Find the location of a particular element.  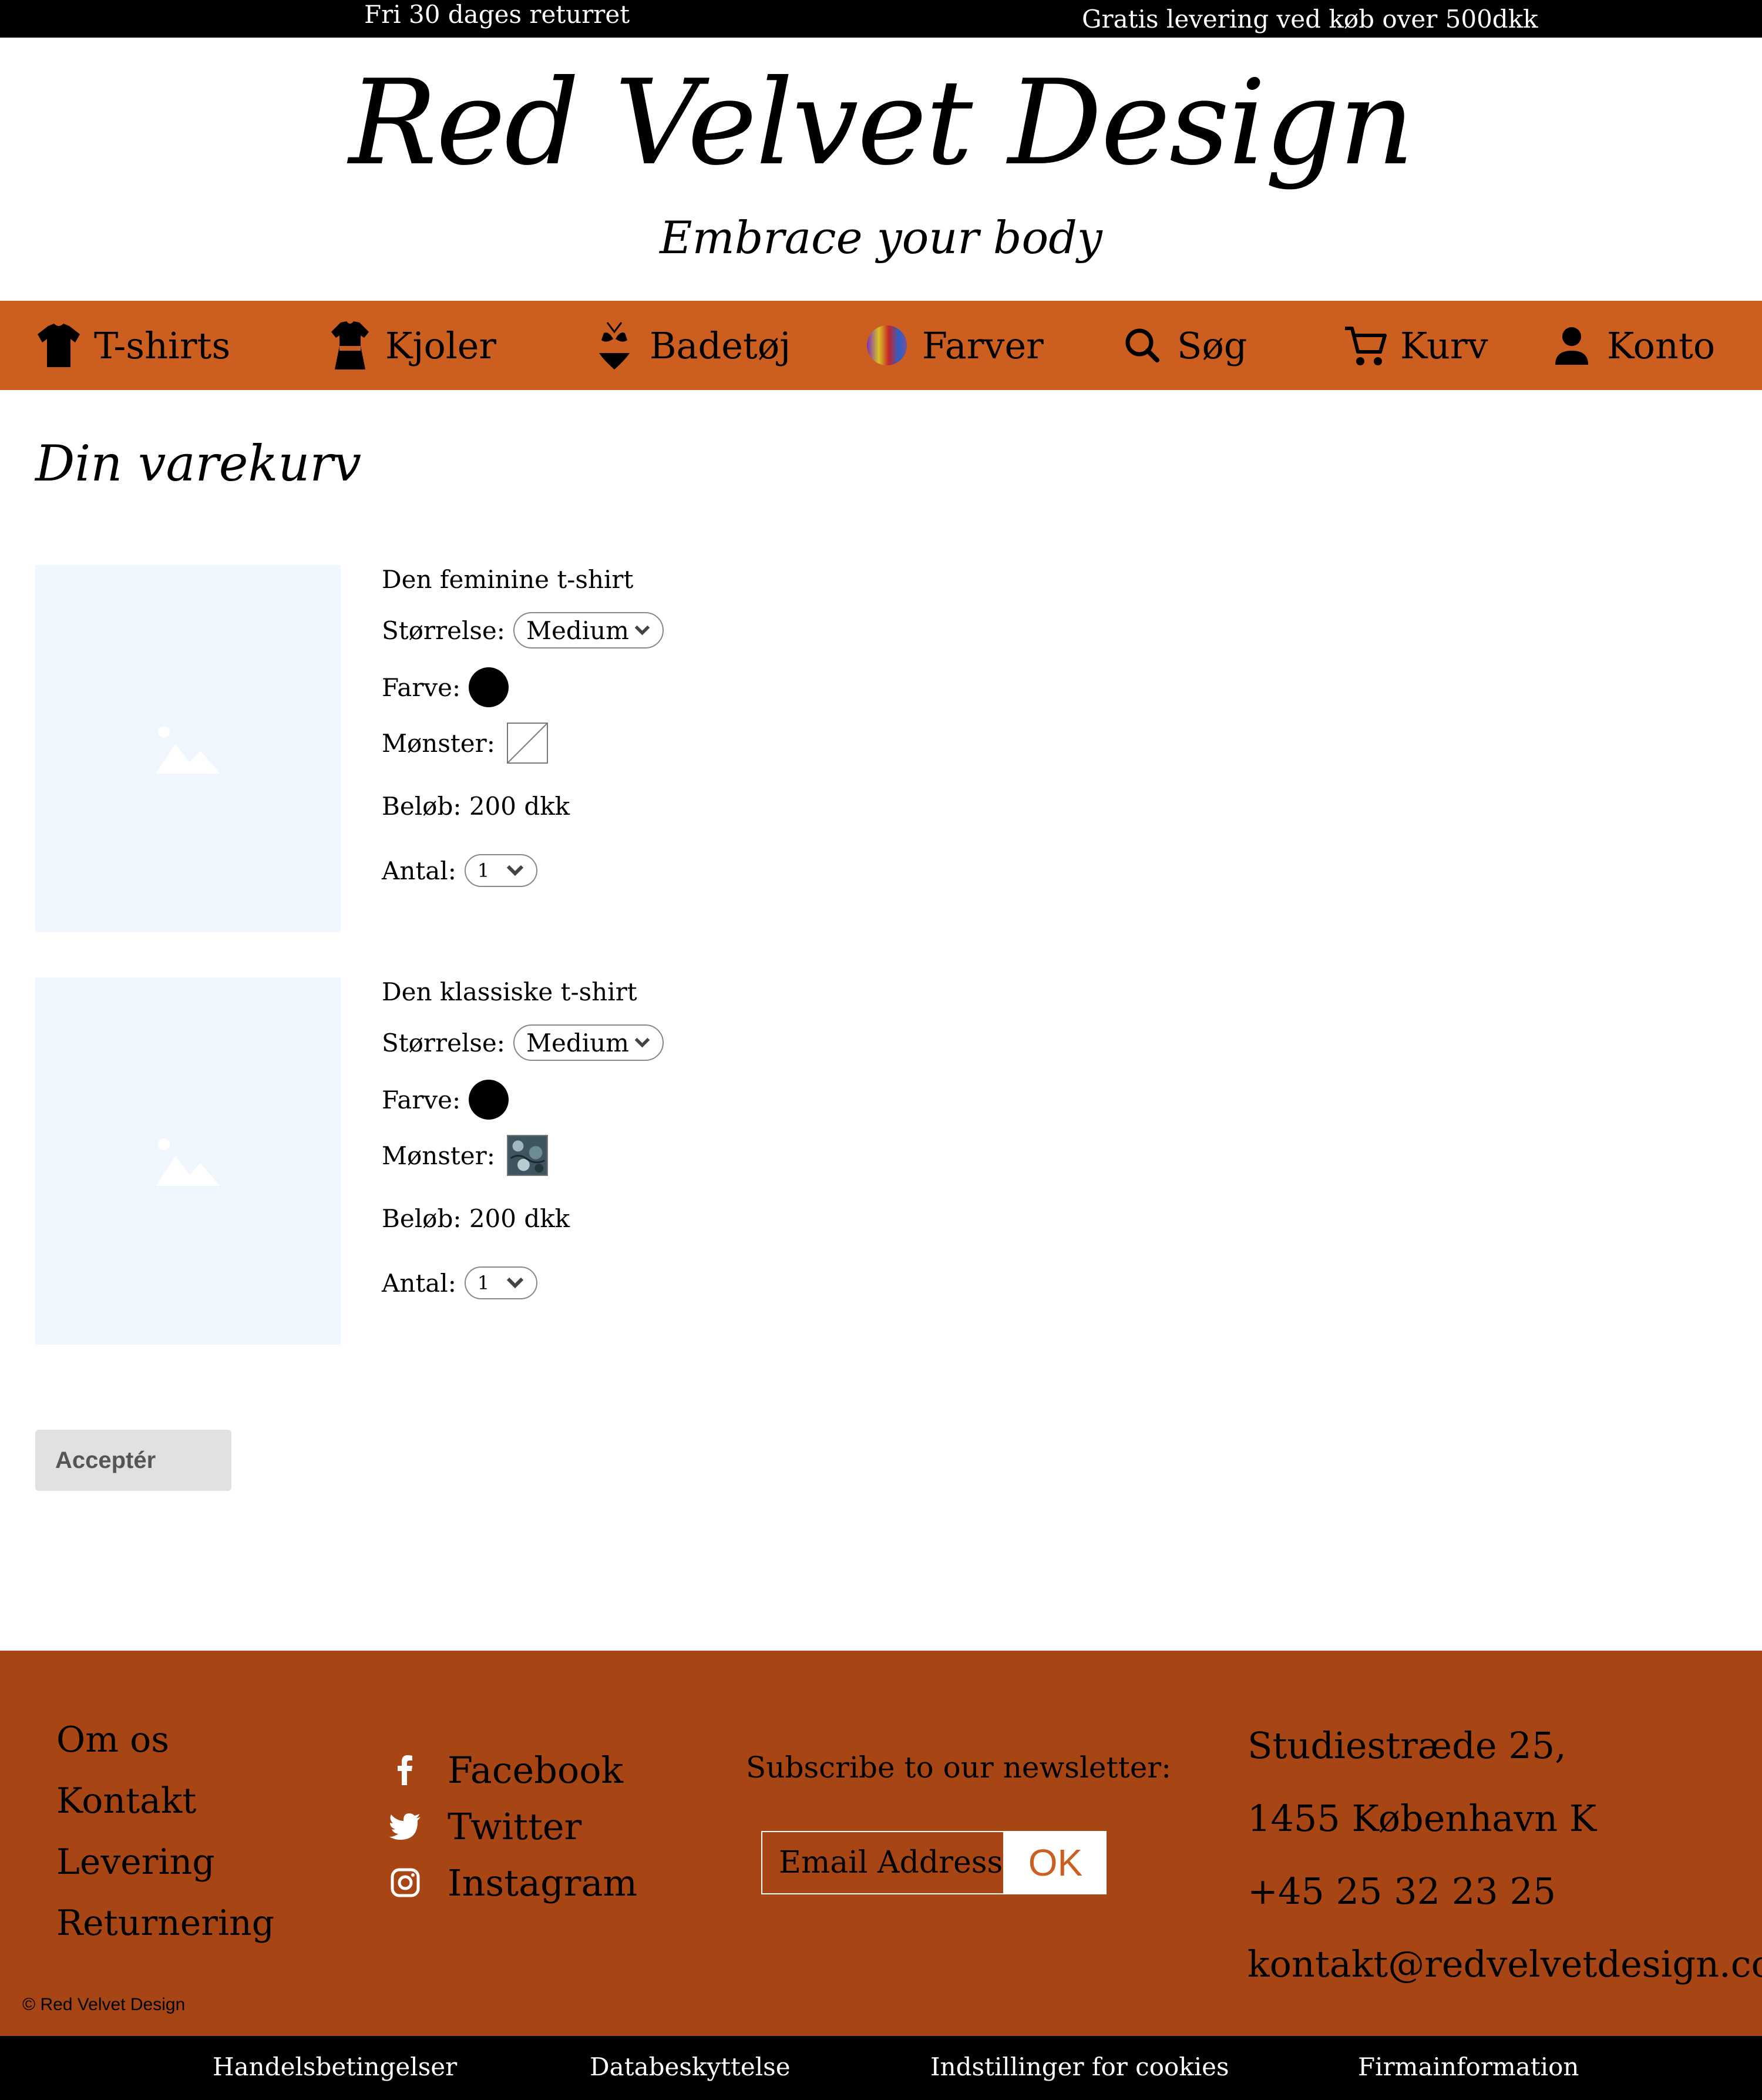

nav-item-sog: Søg is located at coordinates (1183, 345).